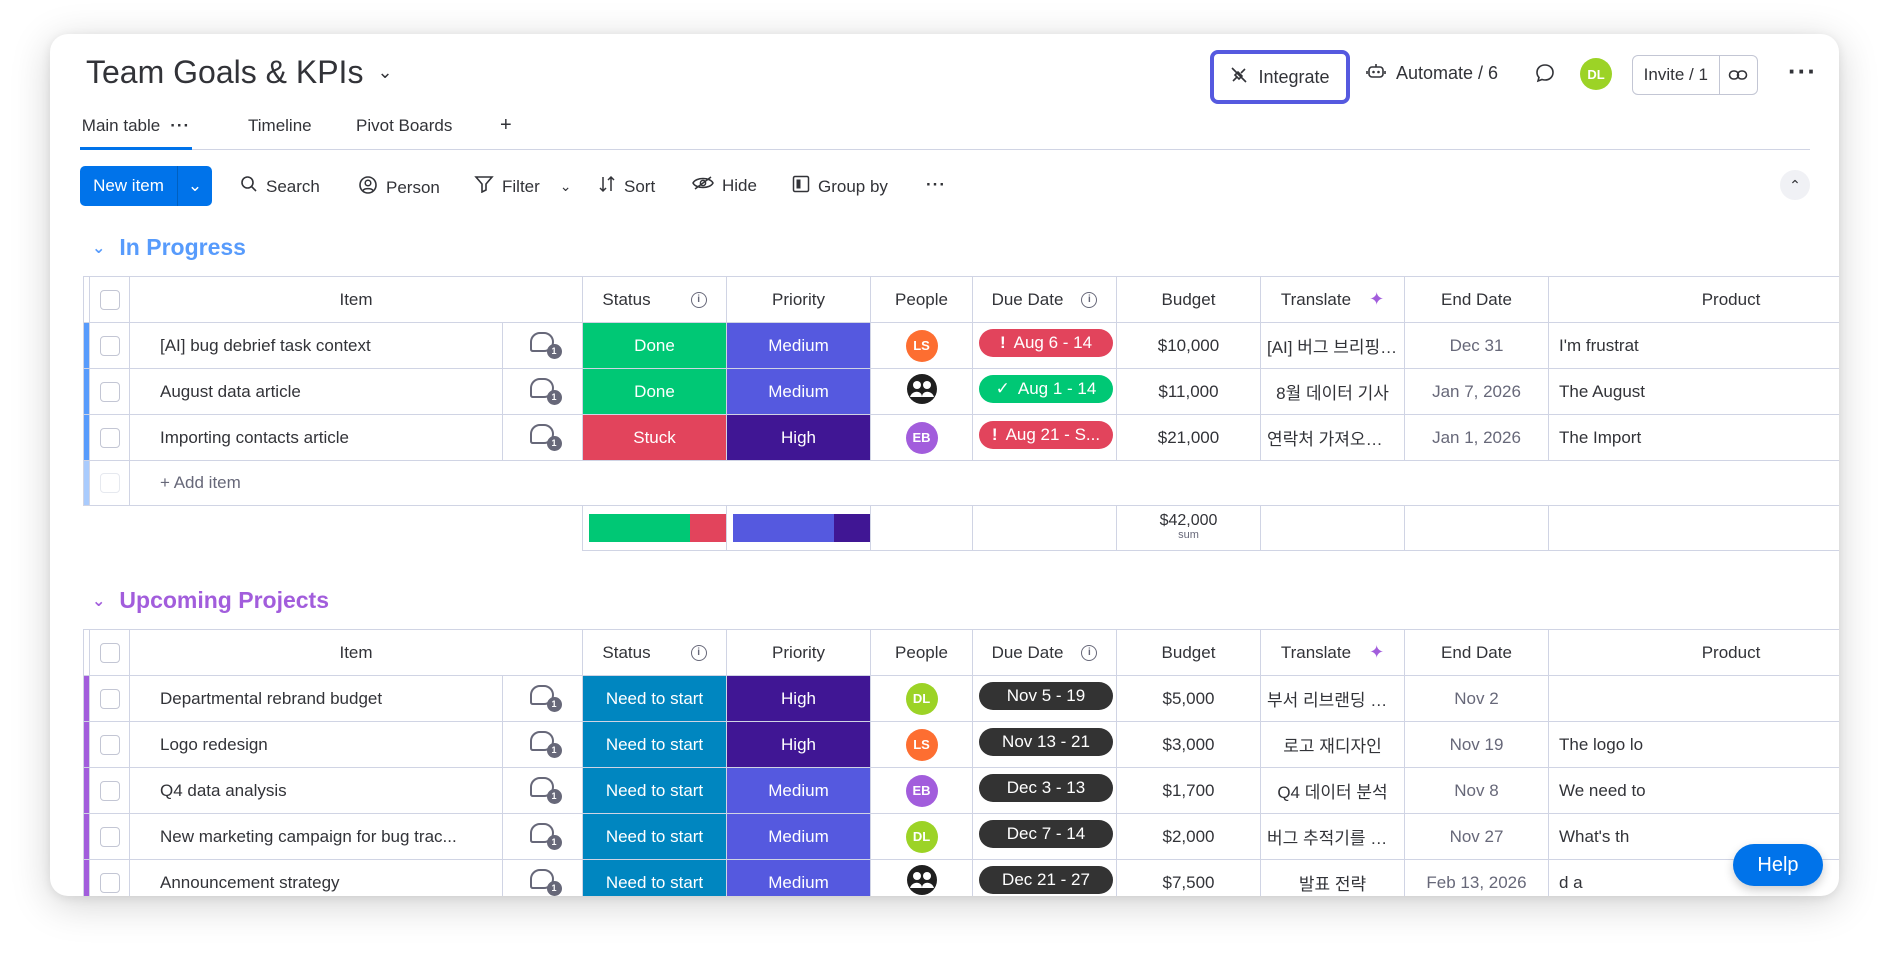 This screenshot has width=1889, height=960. What do you see at coordinates (1044, 299) in the screenshot?
I see `column-header-due-date: Due Date i` at bounding box center [1044, 299].